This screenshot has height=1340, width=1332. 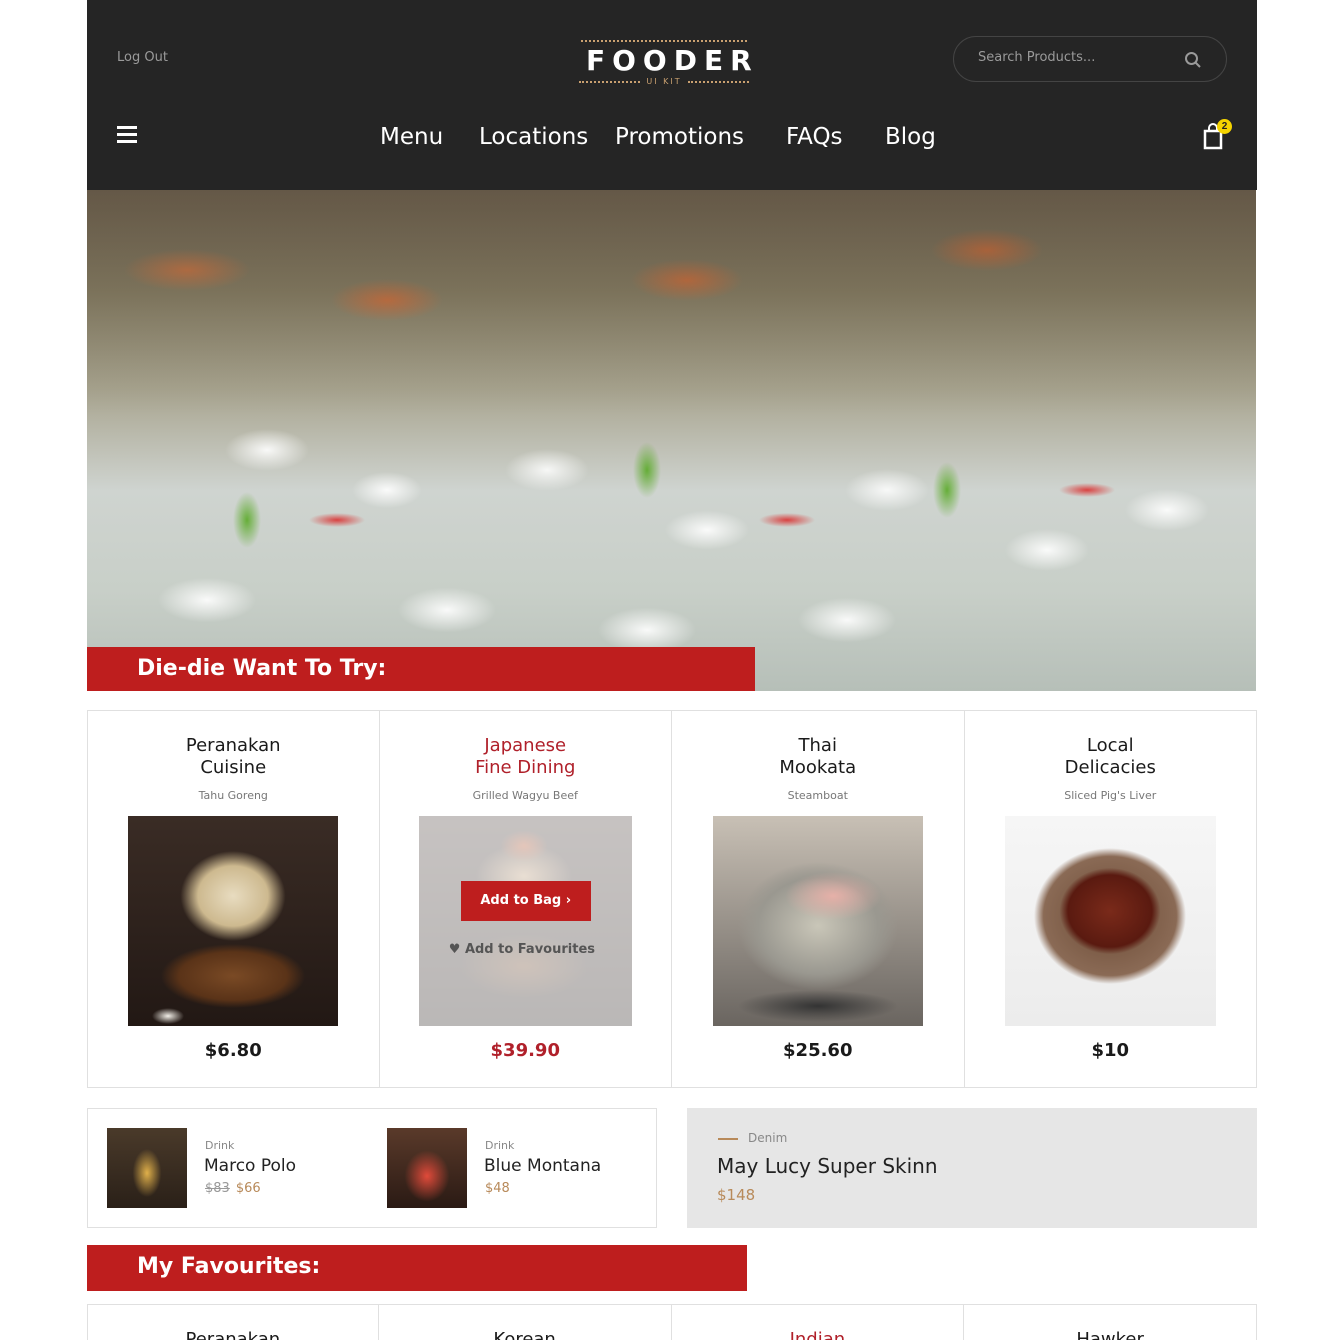 What do you see at coordinates (1110, 921) in the screenshot?
I see `pig-liver-image` at bounding box center [1110, 921].